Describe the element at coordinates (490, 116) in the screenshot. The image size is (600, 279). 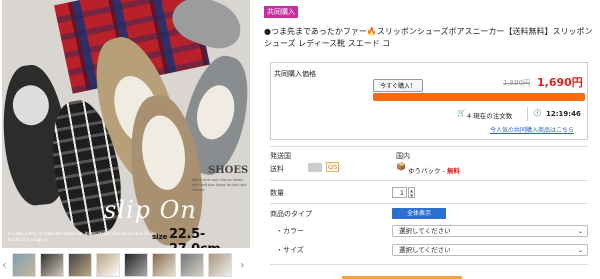
I see `order-count: 4 現在の注文数` at that location.